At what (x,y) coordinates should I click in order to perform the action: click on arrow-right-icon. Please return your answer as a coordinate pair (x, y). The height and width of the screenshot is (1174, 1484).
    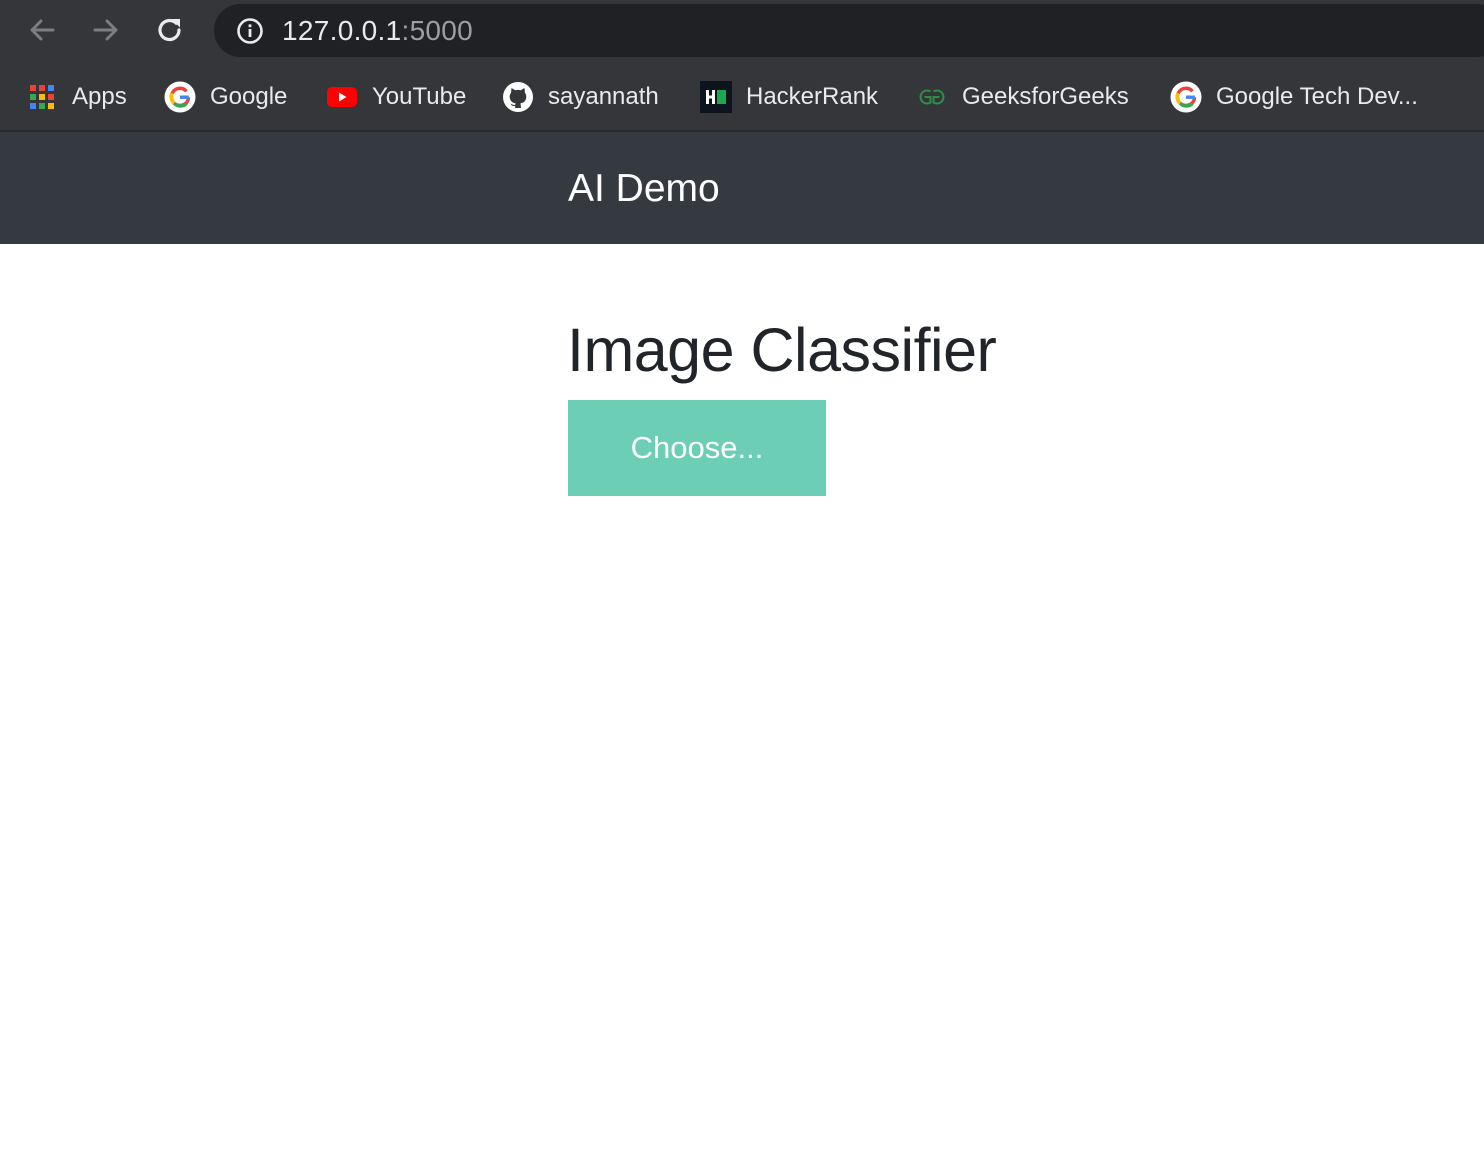
    Looking at the image, I should click on (105, 30).